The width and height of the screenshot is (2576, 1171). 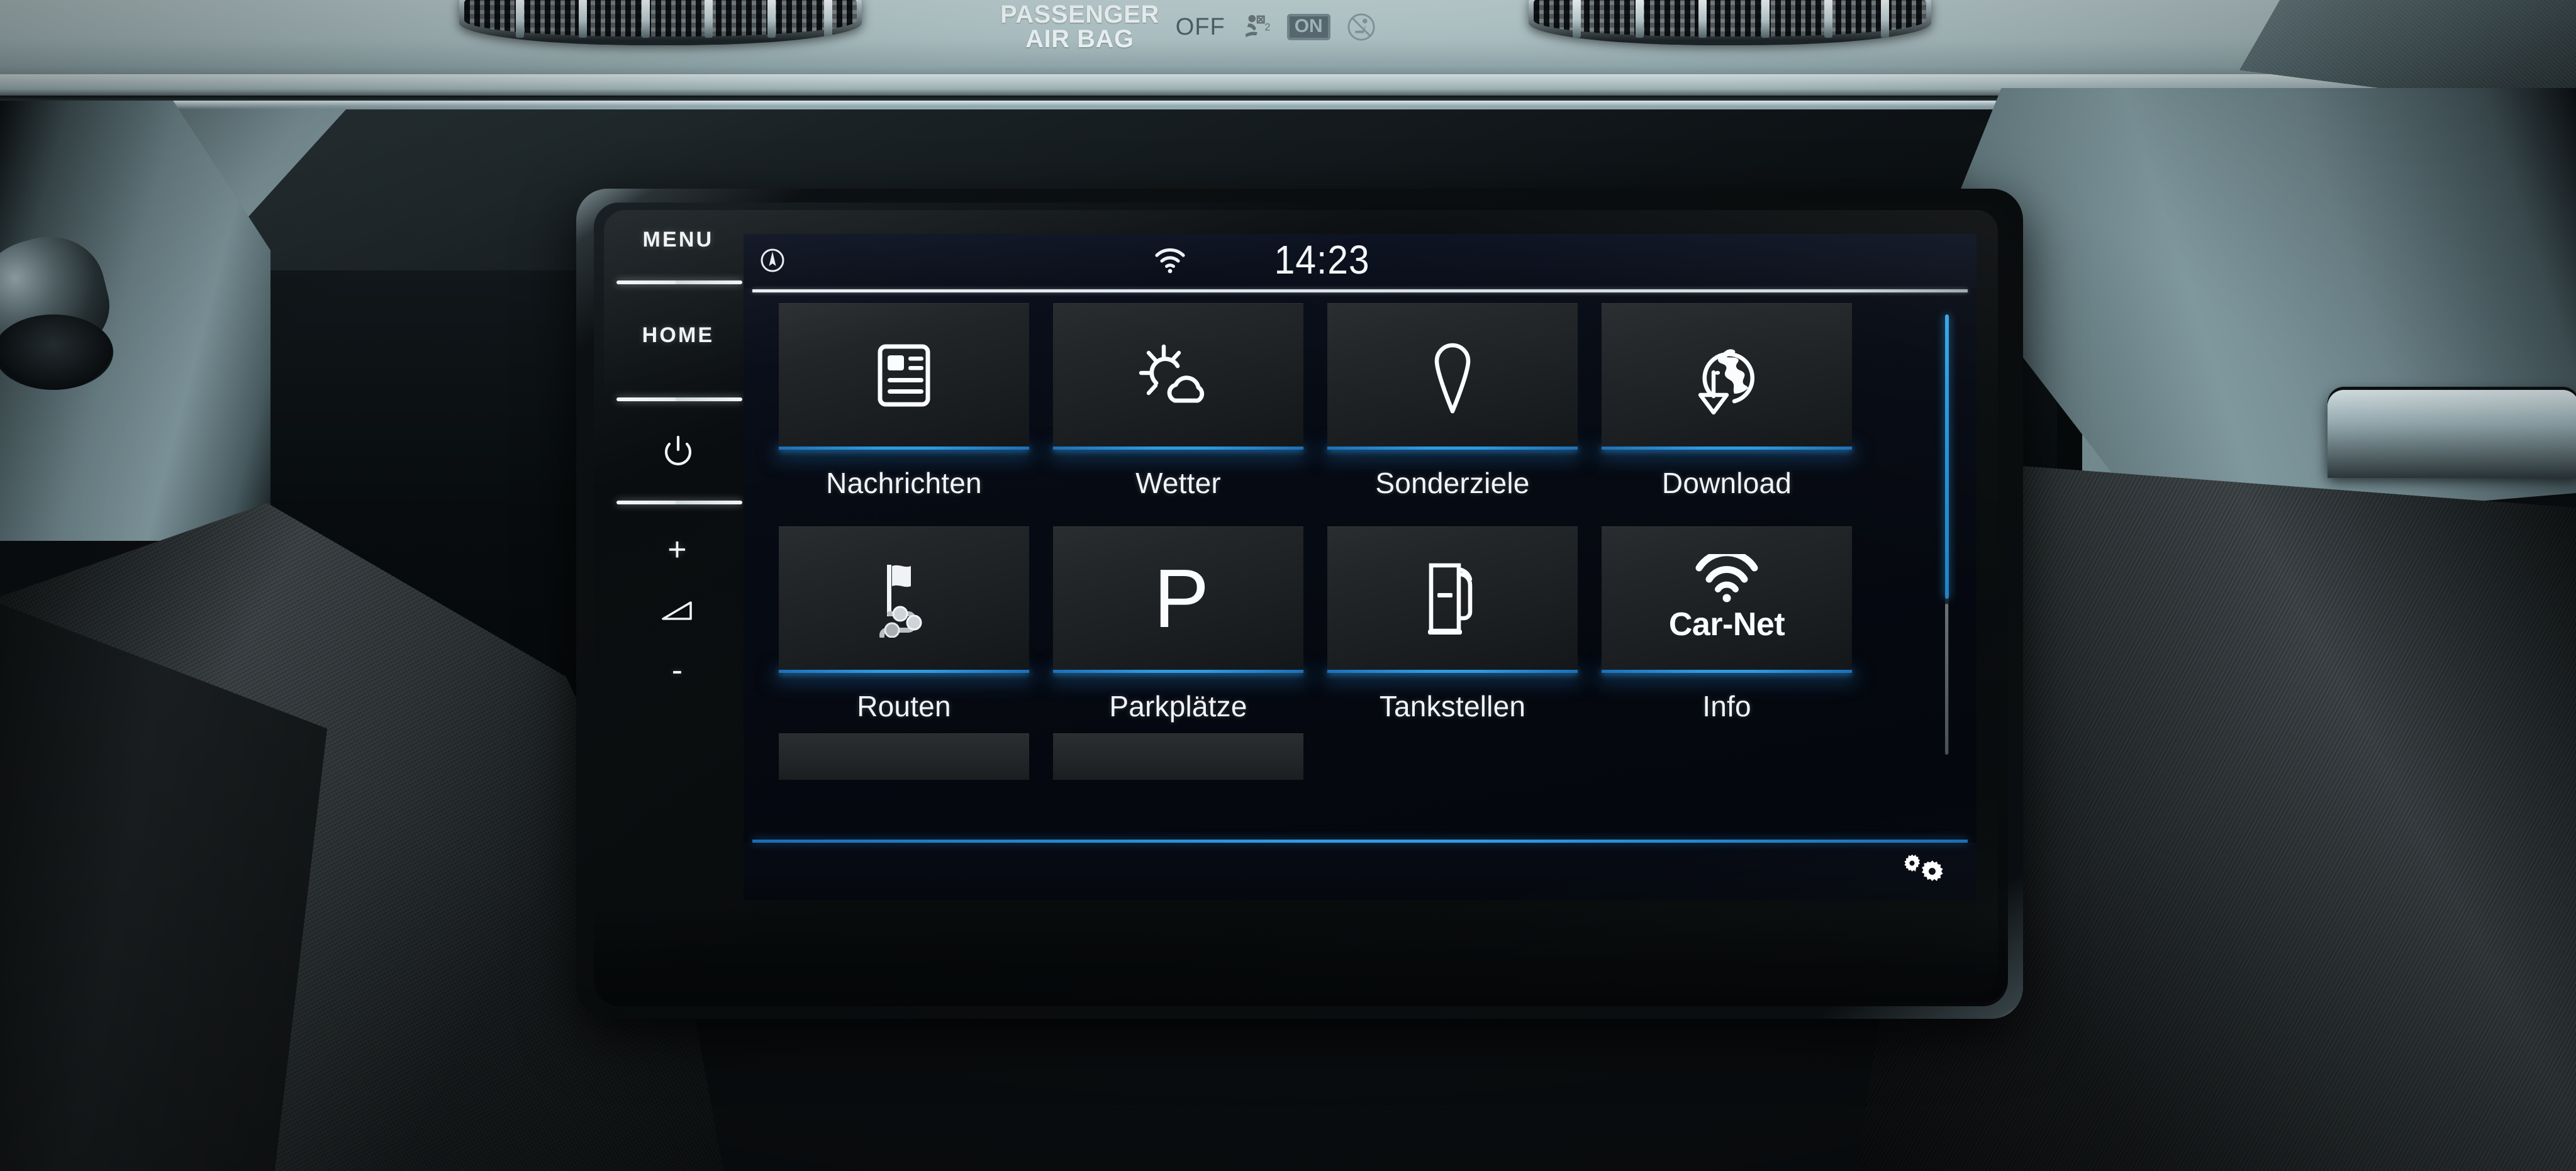 I want to click on power-button, so click(x=678, y=452).